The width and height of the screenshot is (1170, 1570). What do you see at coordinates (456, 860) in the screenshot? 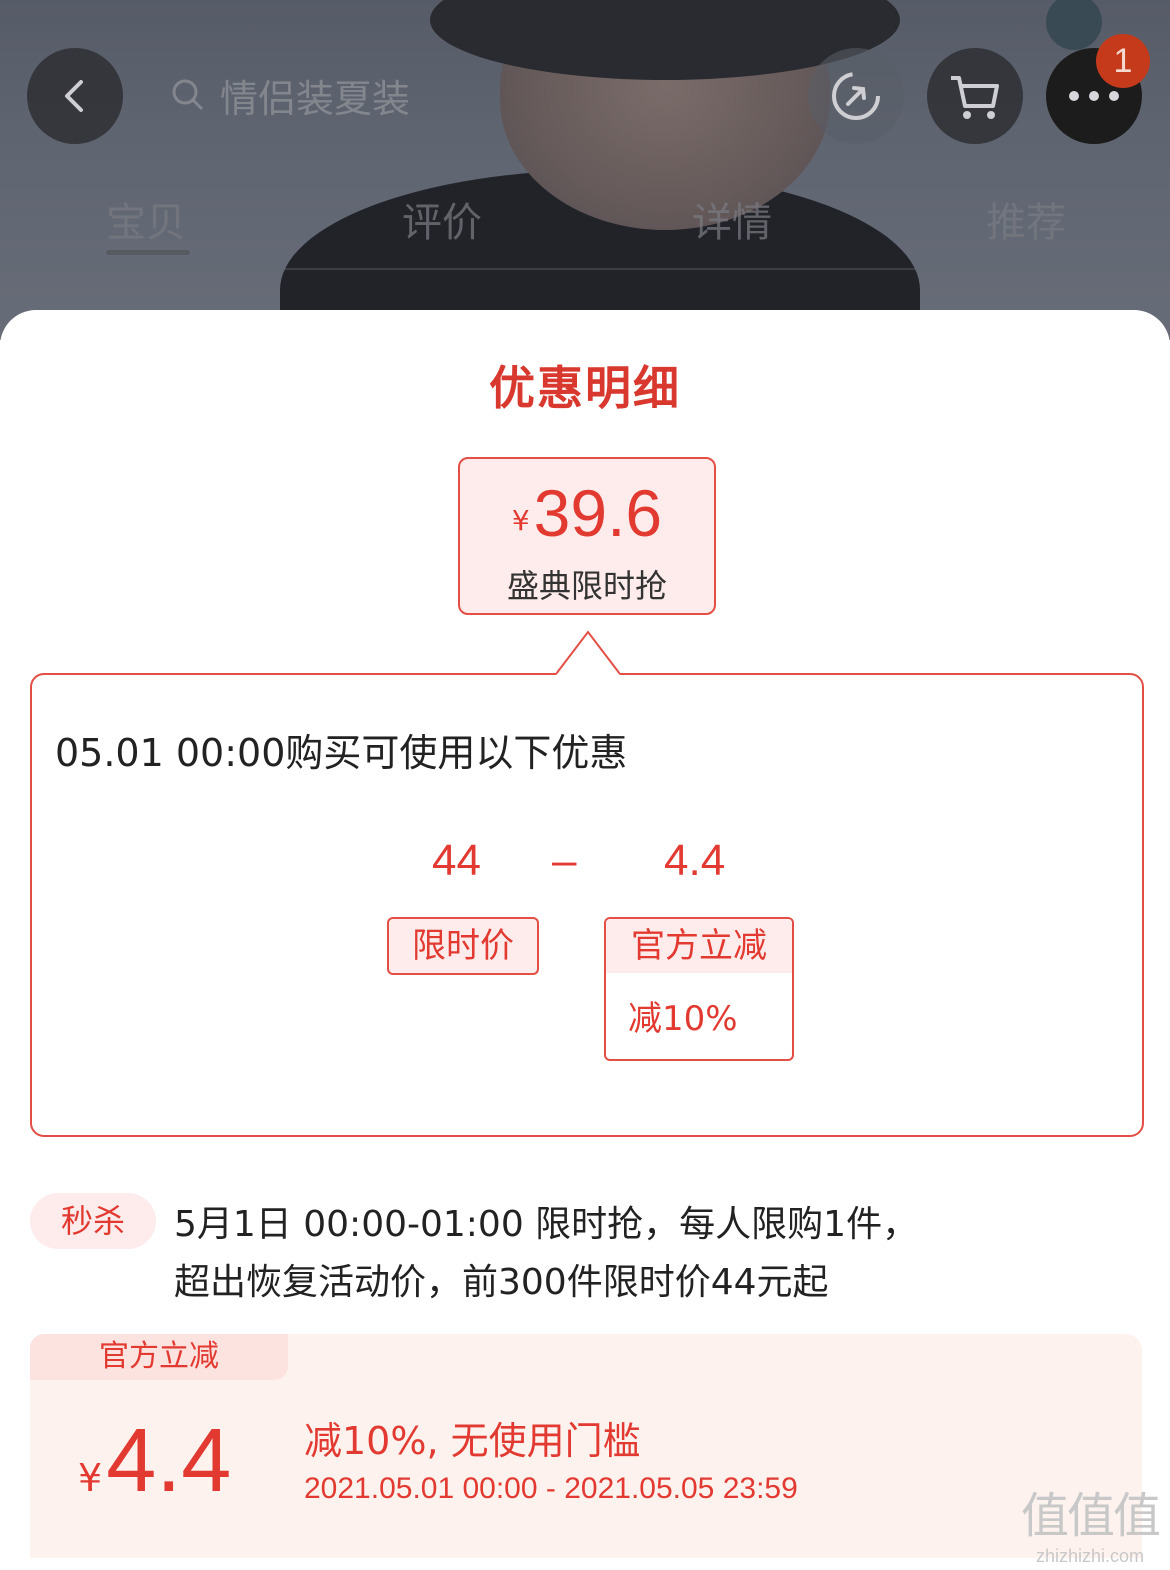
I see `base-price-value: 44` at bounding box center [456, 860].